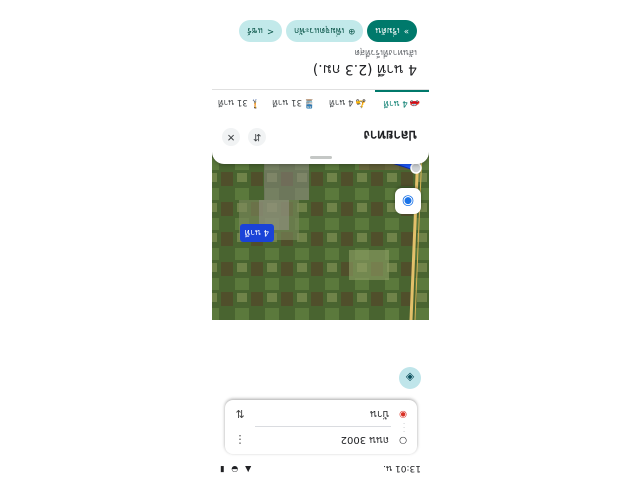 The height and width of the screenshot is (480, 640). Describe the element at coordinates (318, 414) in the screenshot. I see `destination-field: บ้าน` at that location.